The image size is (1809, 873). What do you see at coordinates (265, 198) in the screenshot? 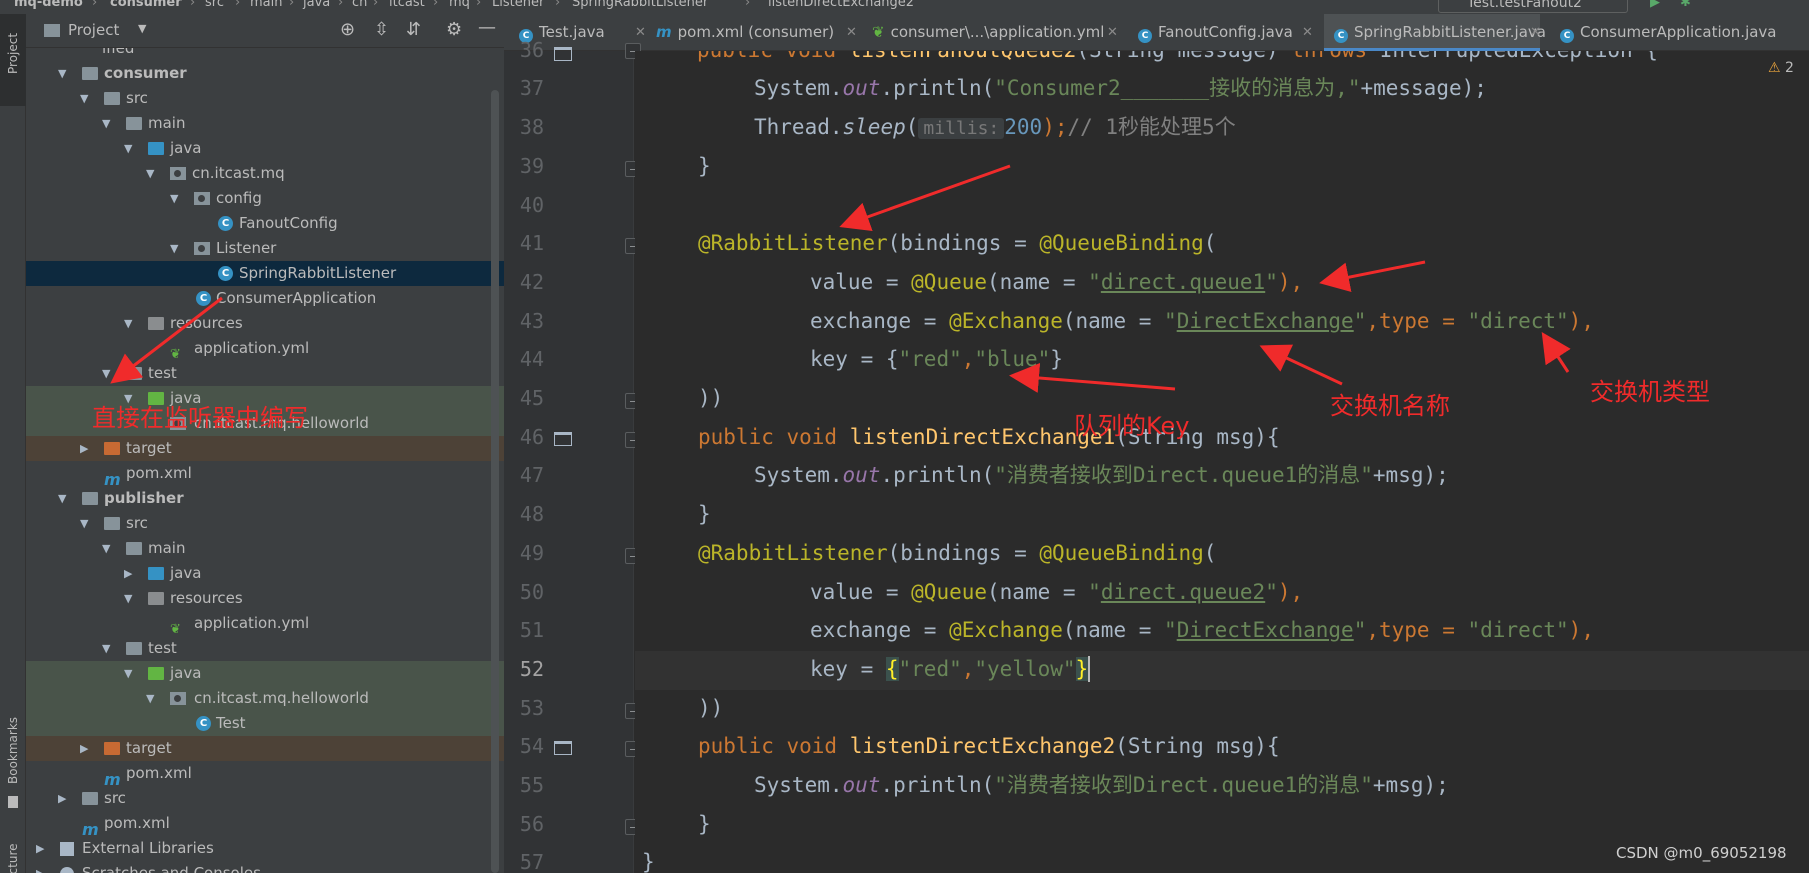
I see `tree-item: ▼ config` at bounding box center [265, 198].